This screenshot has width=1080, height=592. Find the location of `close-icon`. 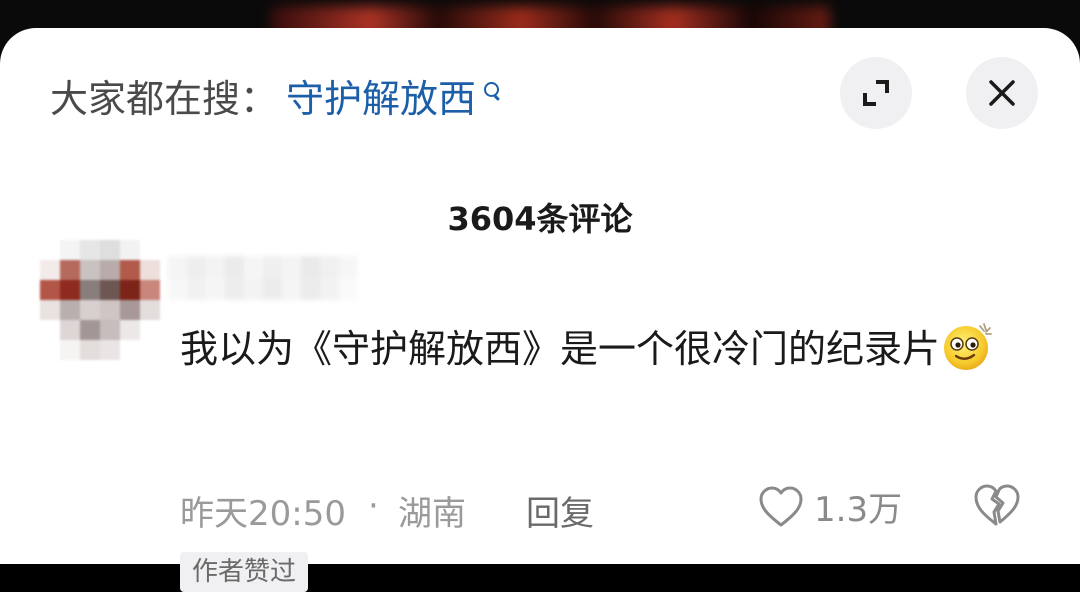

close-icon is located at coordinates (1002, 93).